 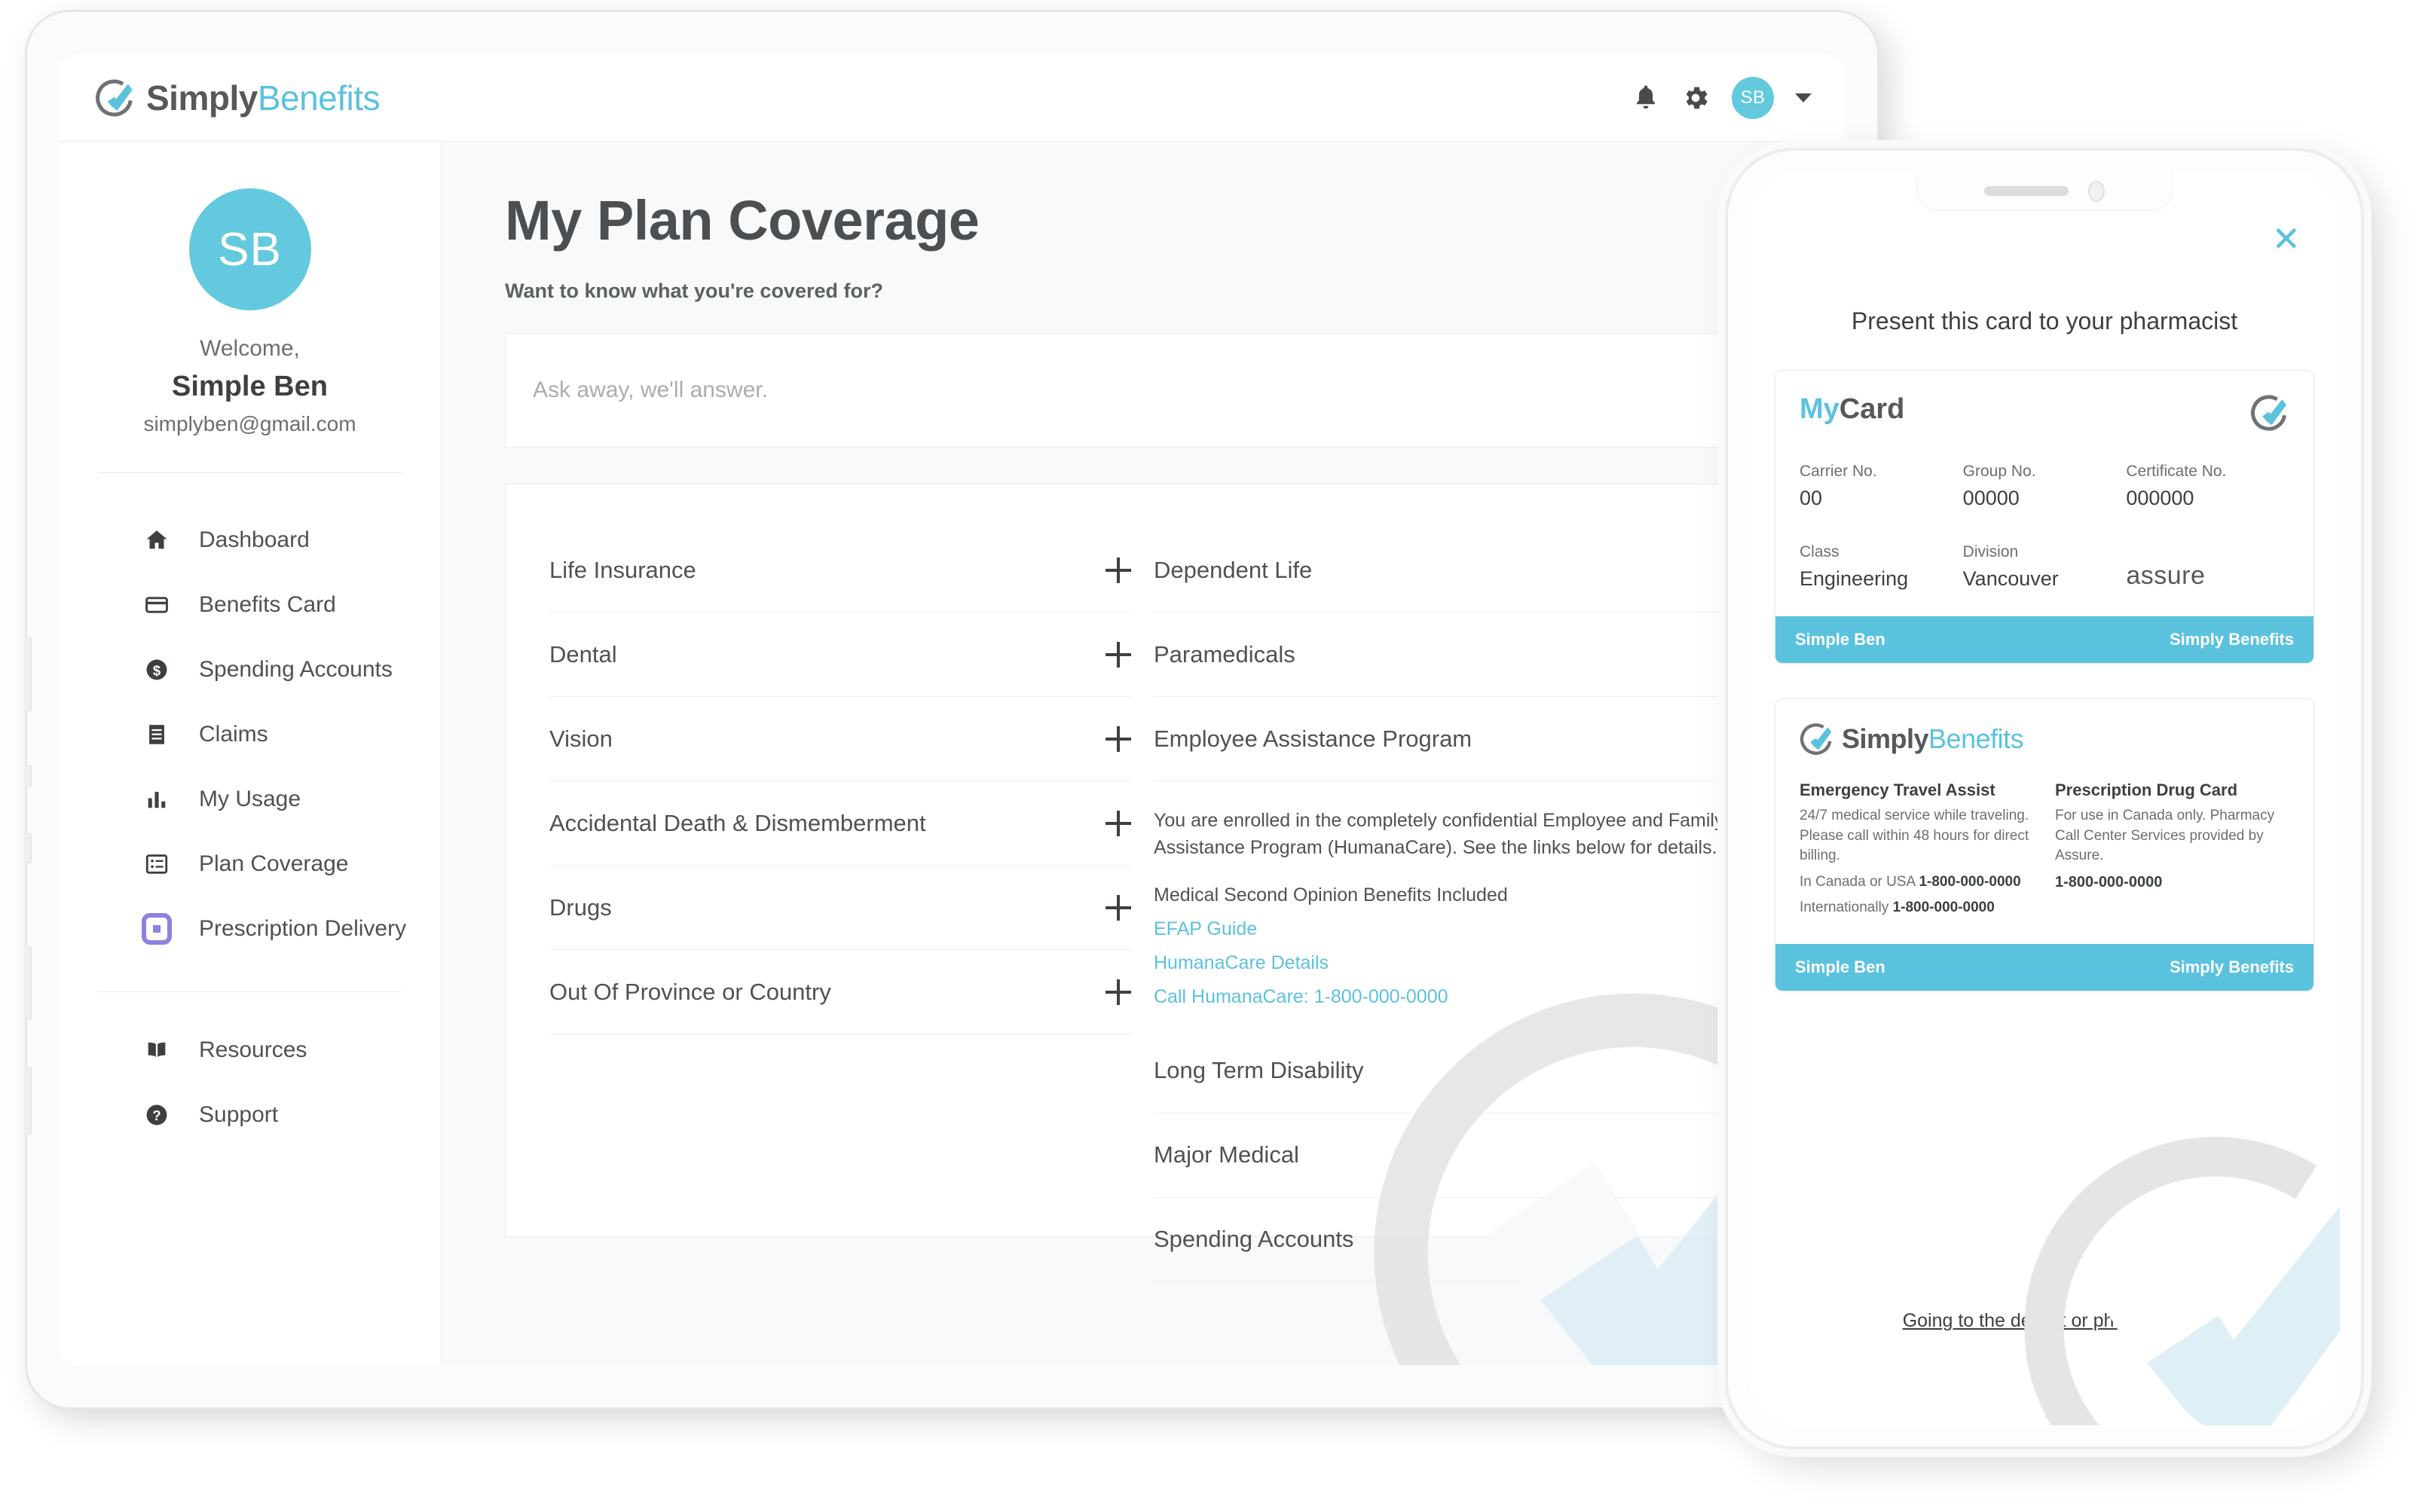 I want to click on phone-notch, so click(x=2045, y=191).